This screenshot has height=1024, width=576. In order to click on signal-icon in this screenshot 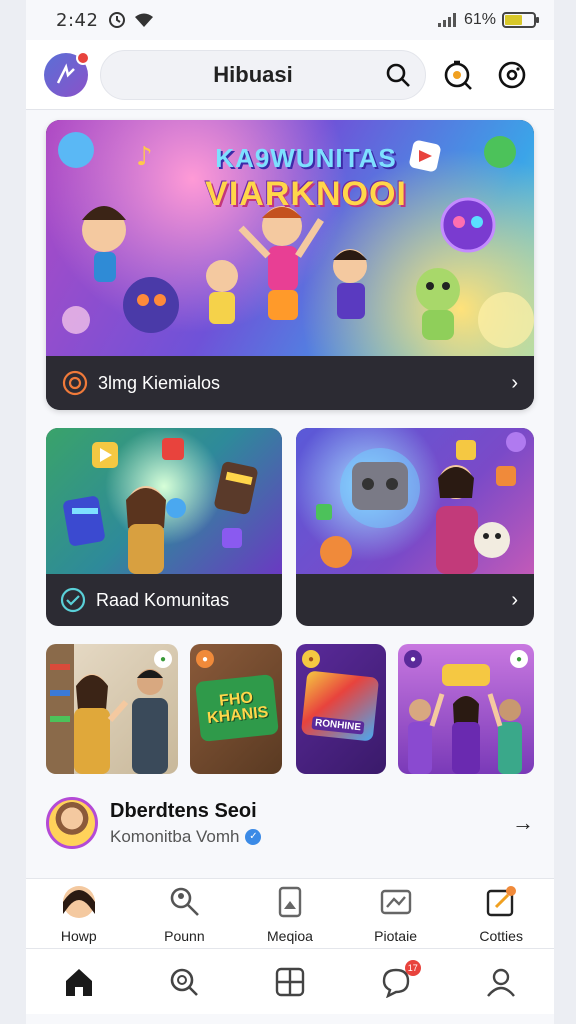, I will do `click(446, 20)`.